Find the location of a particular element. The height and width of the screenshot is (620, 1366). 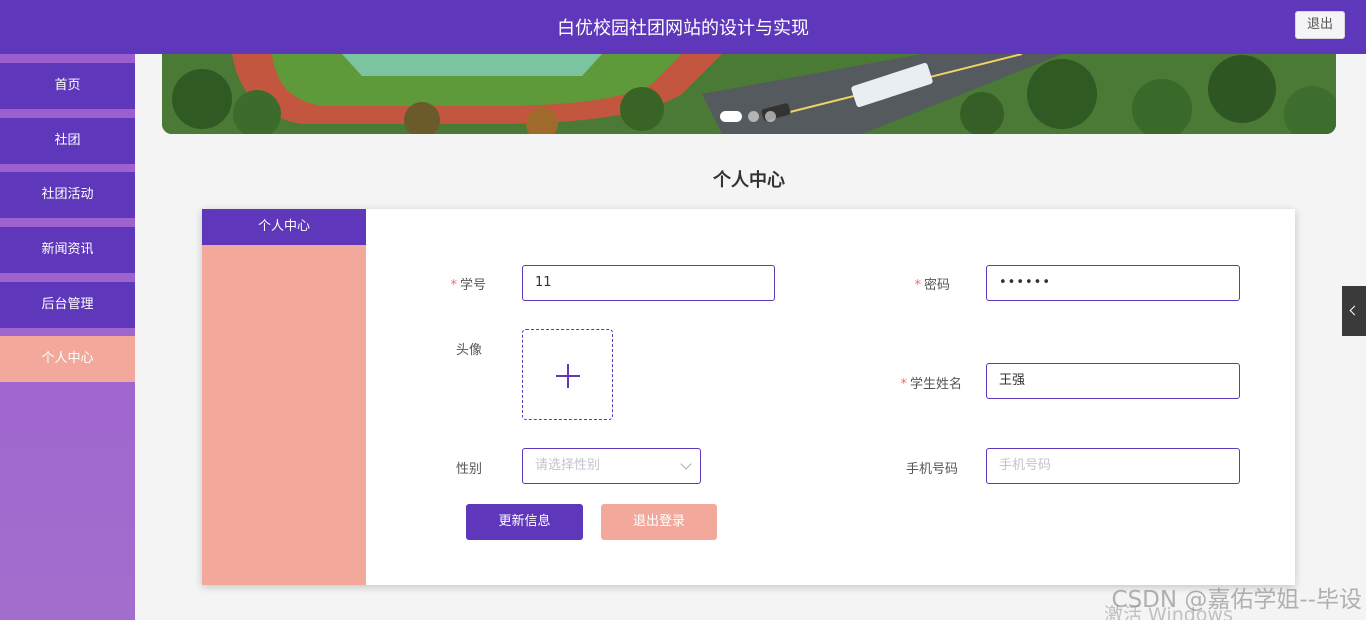

side-panel-toggle is located at coordinates (1354, 311).